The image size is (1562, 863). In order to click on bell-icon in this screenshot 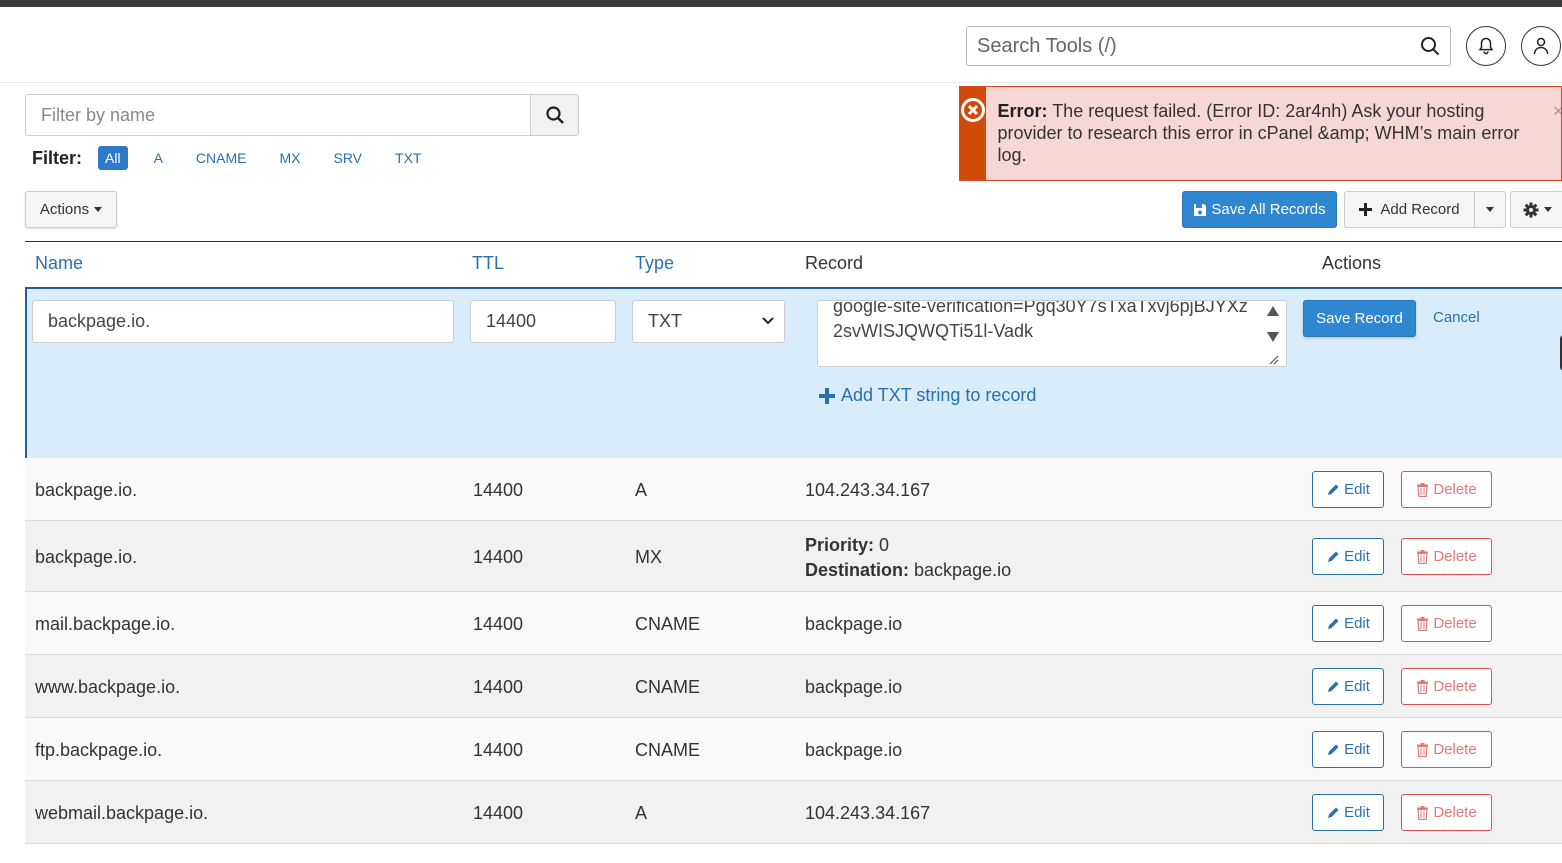, I will do `click(1486, 46)`.